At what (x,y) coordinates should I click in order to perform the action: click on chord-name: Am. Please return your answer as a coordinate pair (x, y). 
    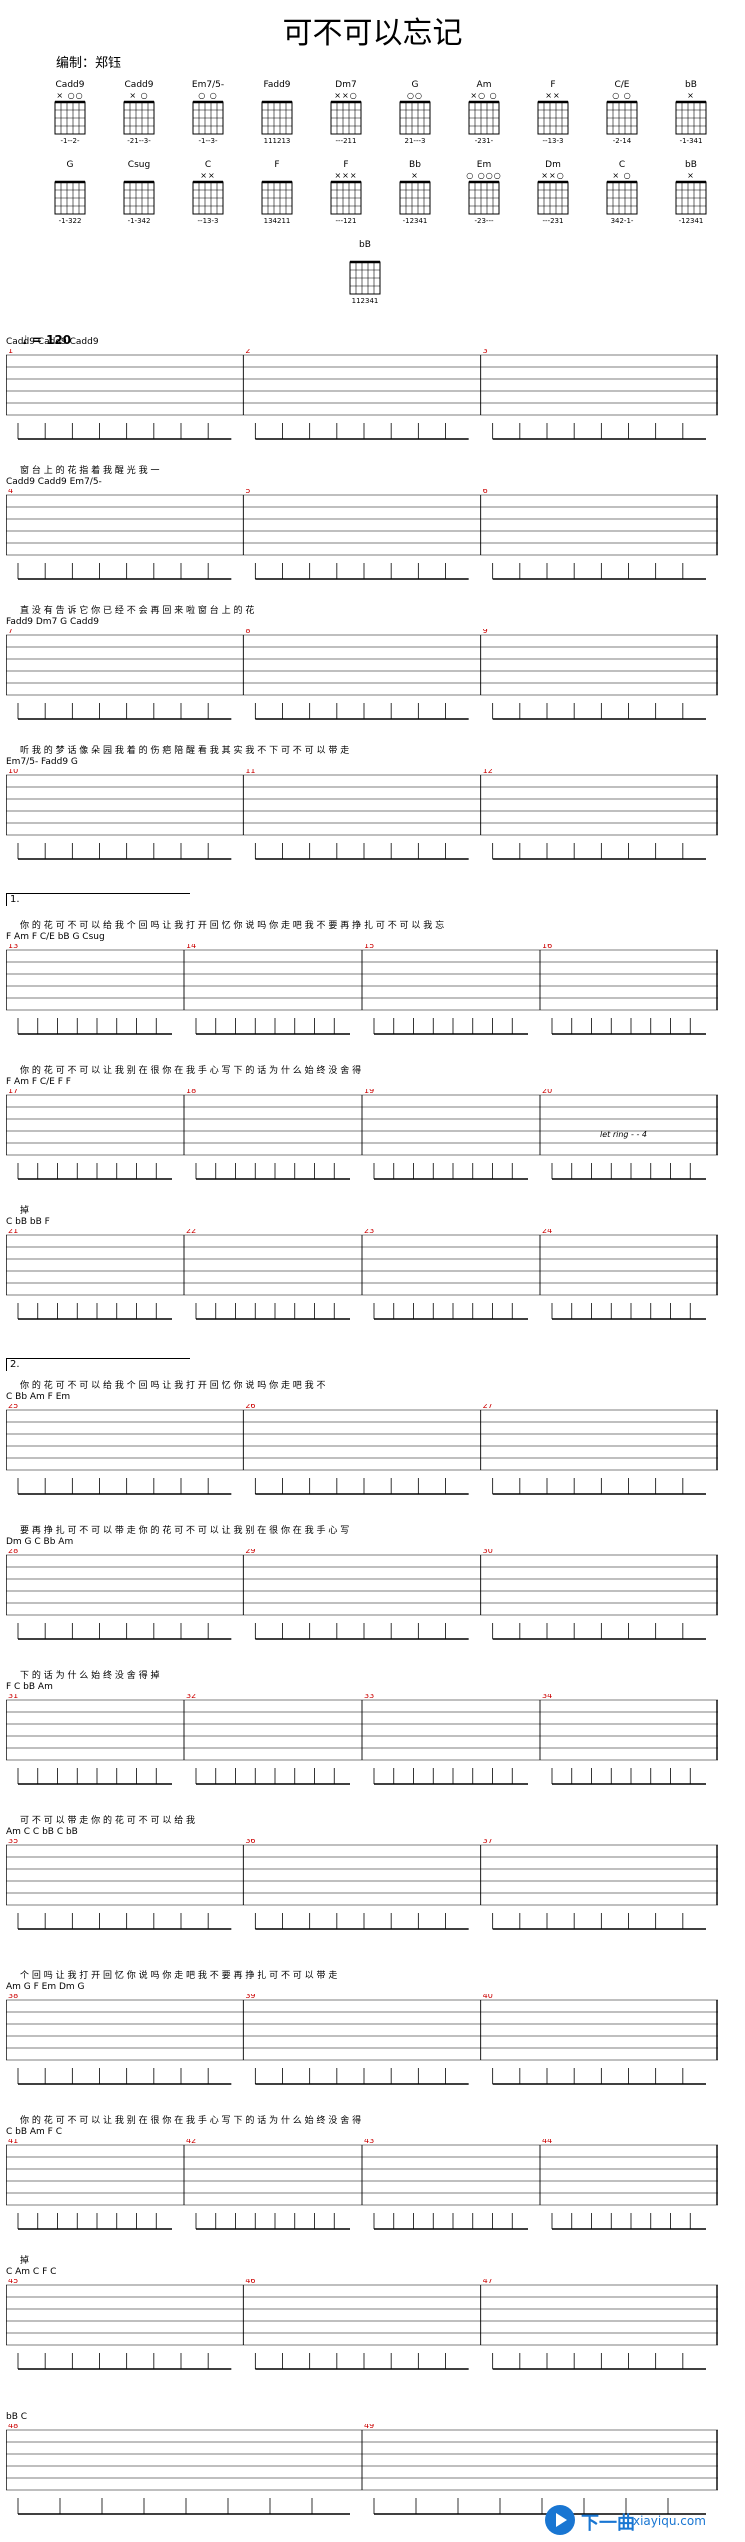
    Looking at the image, I should click on (484, 85).